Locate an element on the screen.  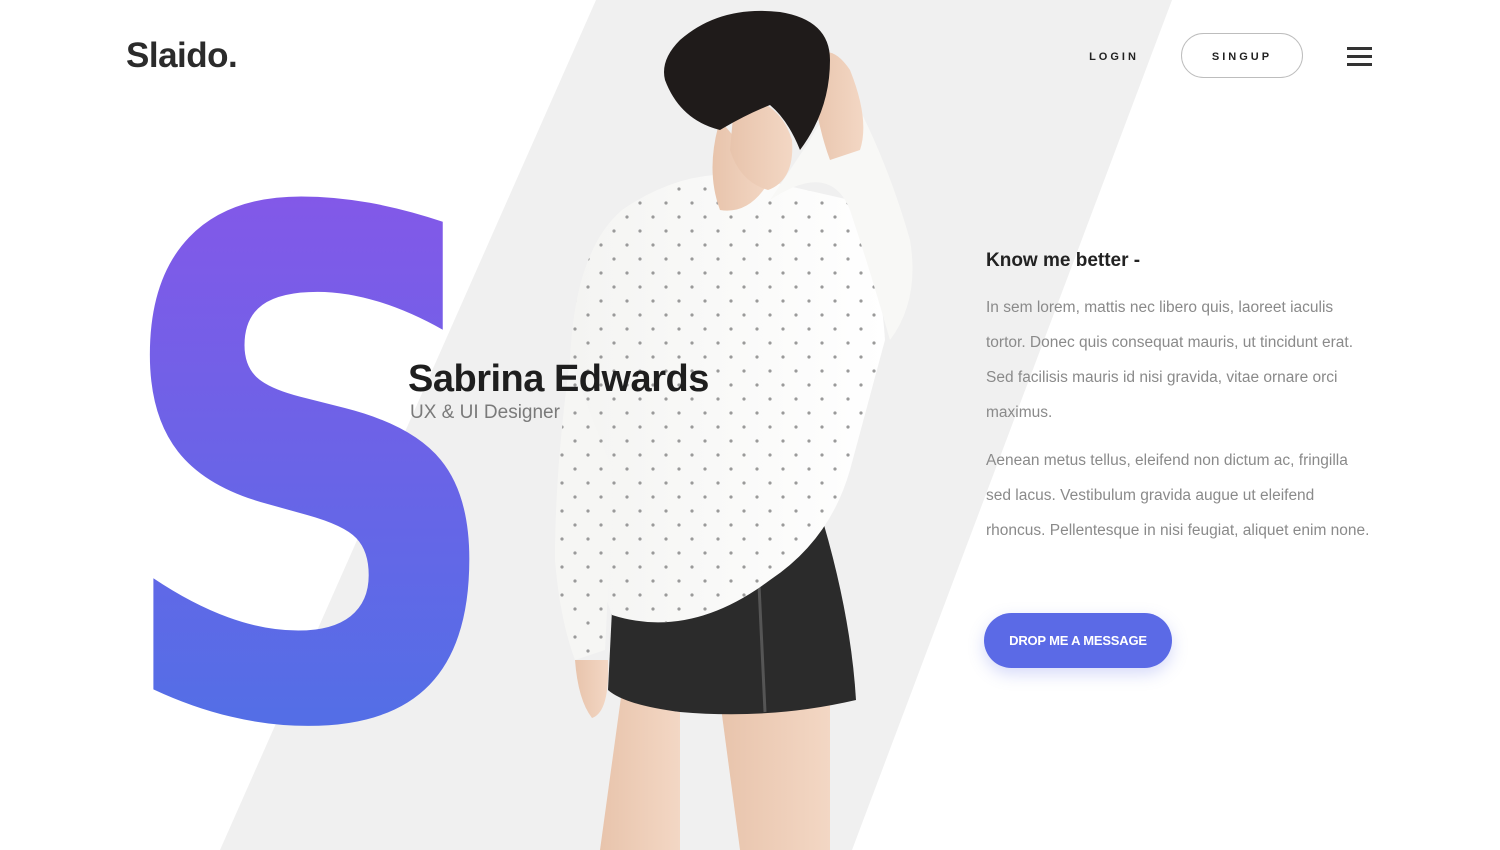
drop-message-button: DROP ME A MESSAGE is located at coordinates (1078, 640).